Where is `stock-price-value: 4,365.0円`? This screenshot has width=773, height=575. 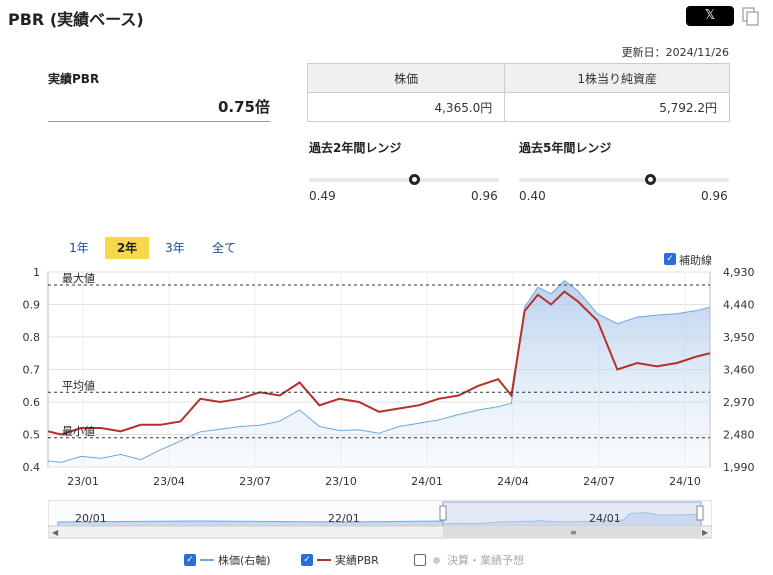
stock-price-value: 4,365.0円 is located at coordinates (406, 107).